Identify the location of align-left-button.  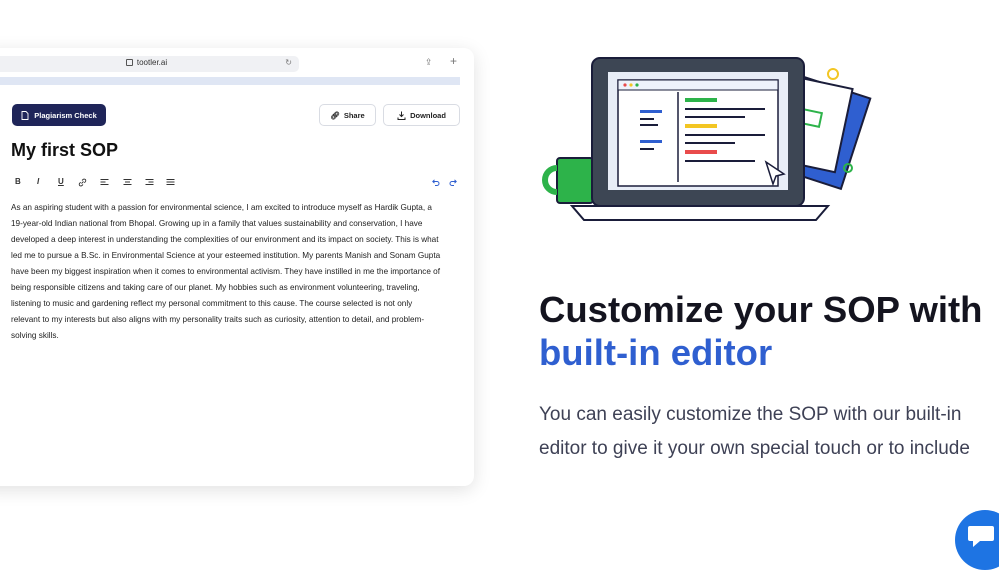
(104, 182).